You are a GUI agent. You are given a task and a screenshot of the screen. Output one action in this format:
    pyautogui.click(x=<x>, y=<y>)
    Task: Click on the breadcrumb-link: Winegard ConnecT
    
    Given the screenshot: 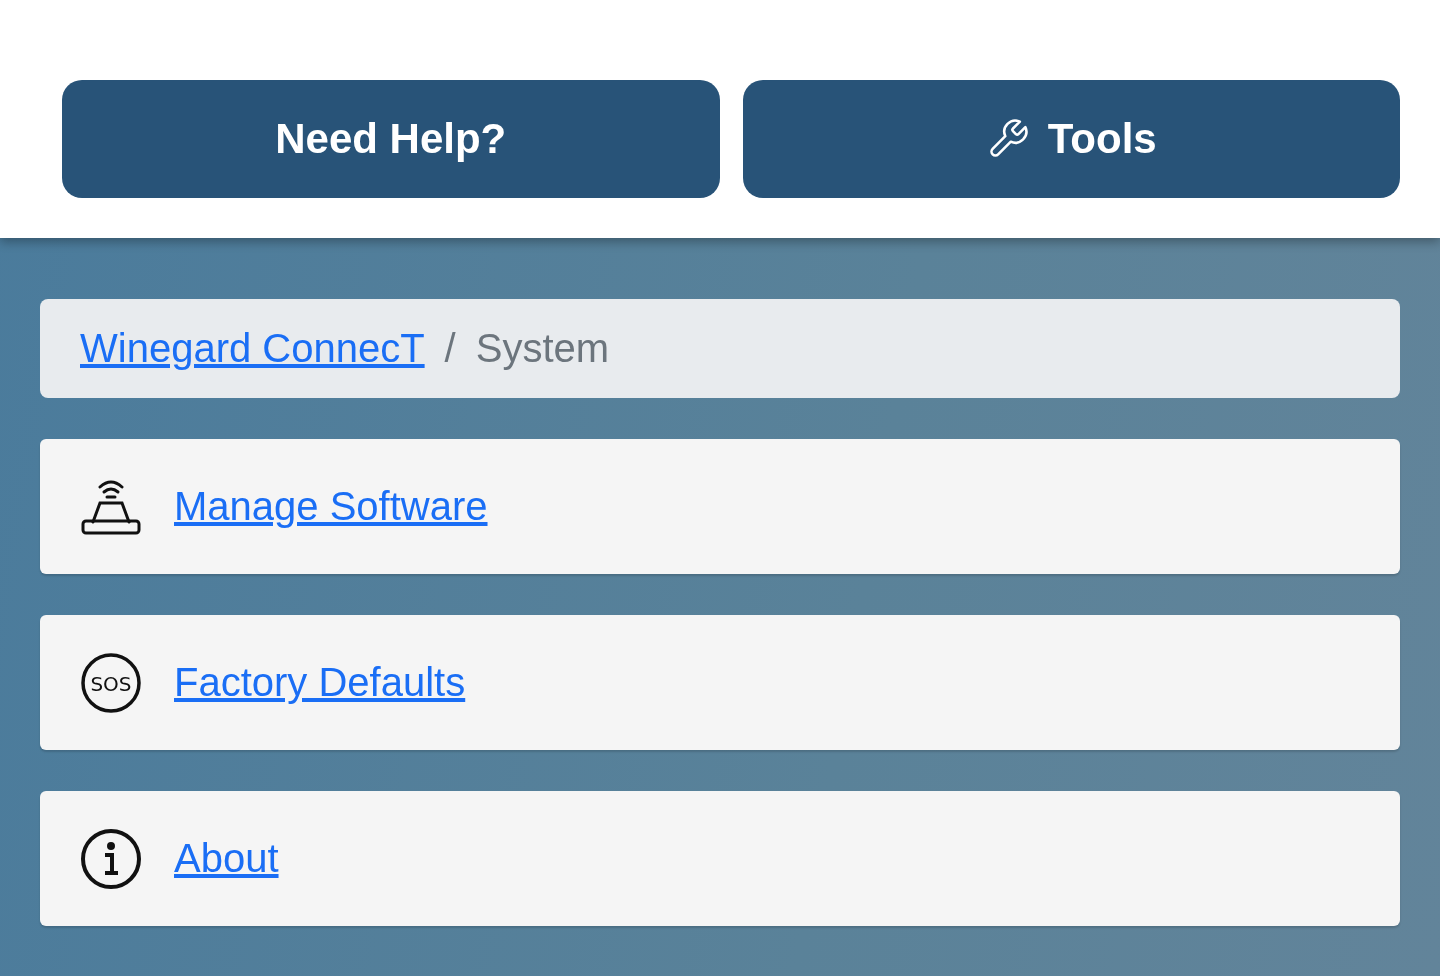 What is the action you would take?
    pyautogui.click(x=252, y=348)
    